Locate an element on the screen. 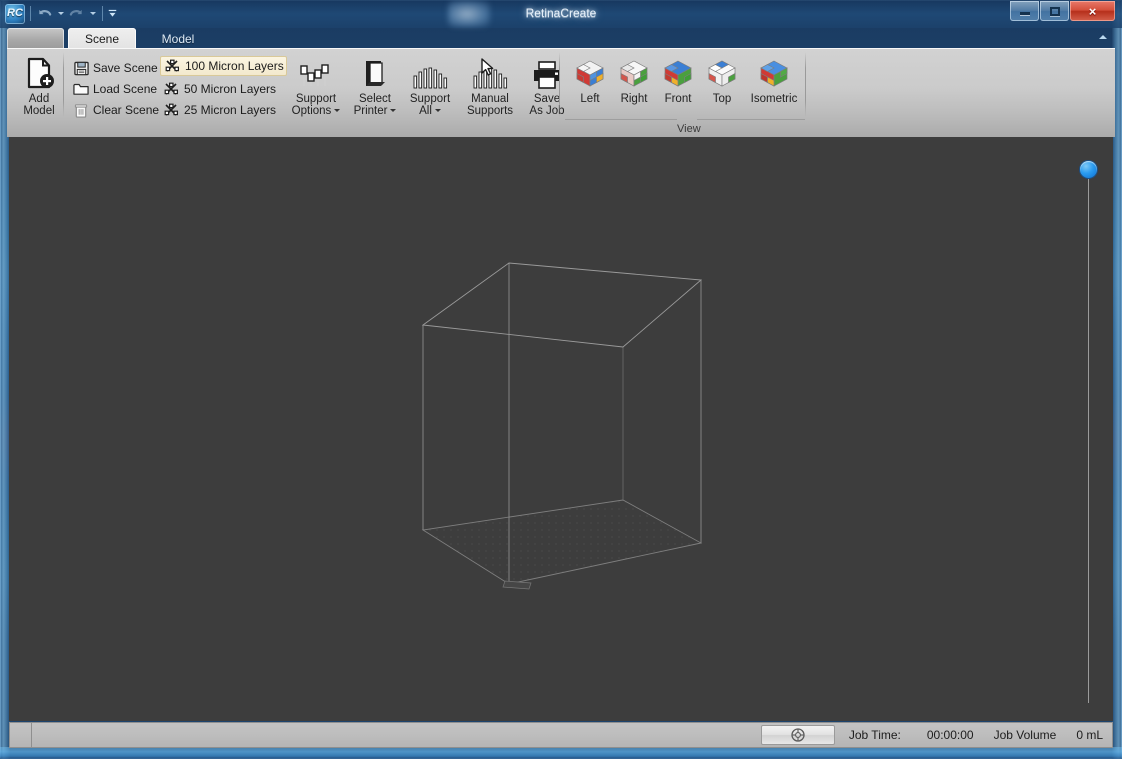 The height and width of the screenshot is (759, 1122). view-isometric-button: Isometric is located at coordinates (774, 80).